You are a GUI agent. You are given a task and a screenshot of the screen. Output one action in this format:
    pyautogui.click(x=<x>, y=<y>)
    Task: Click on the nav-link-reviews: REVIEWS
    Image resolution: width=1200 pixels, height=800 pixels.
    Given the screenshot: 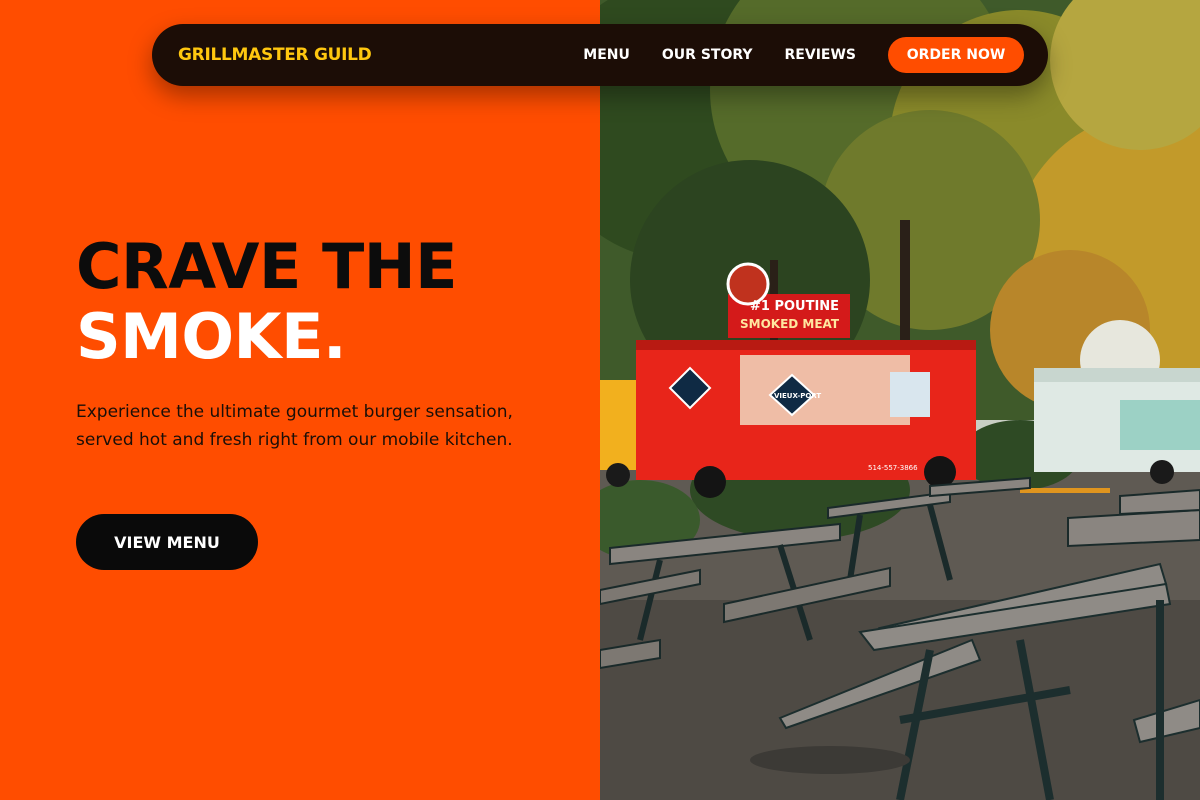 What is the action you would take?
    pyautogui.click(x=820, y=55)
    